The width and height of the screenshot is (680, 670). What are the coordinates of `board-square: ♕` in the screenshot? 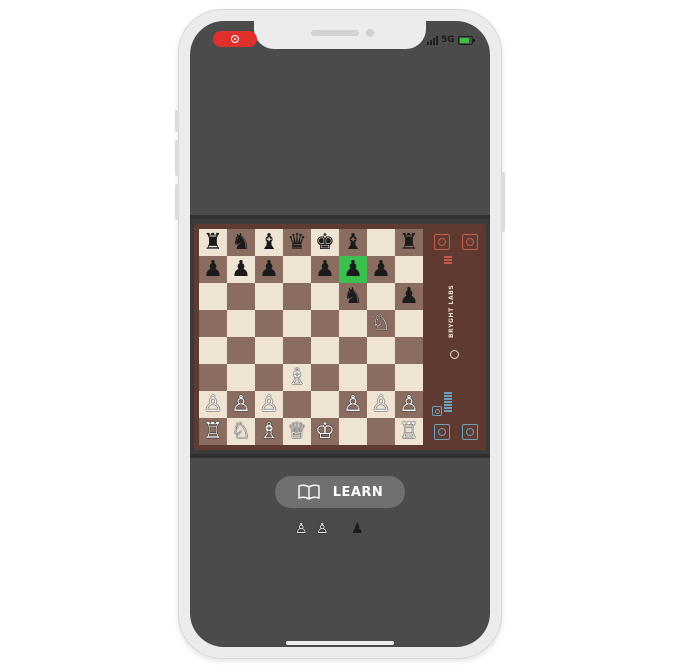 It's located at (297, 431).